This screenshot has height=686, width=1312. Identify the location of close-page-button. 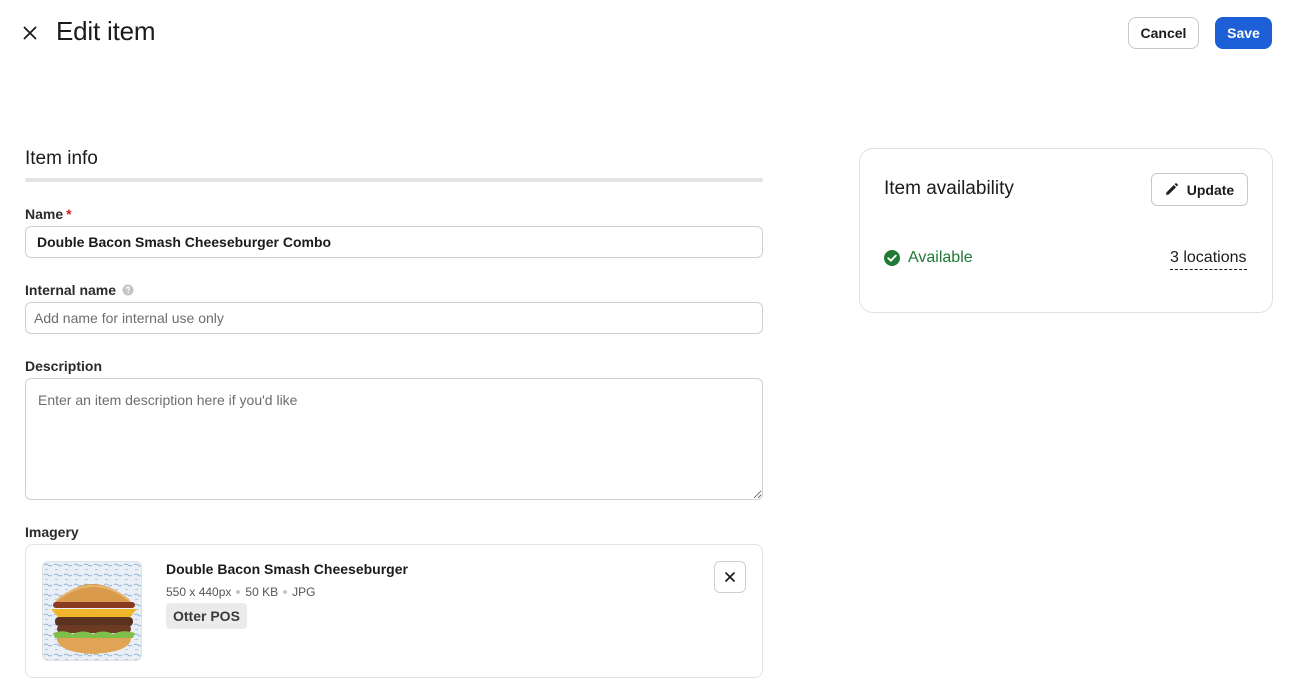
(30, 33).